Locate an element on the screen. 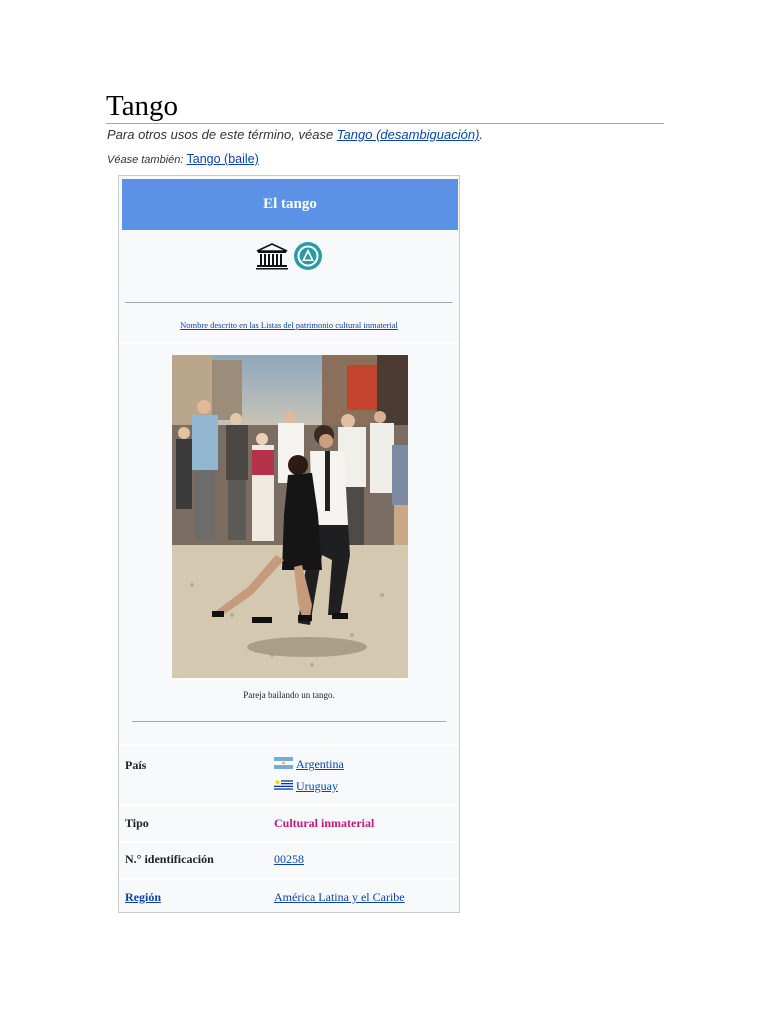 Image resolution: width=768 pixels, height=1024 pixels. pais-label: País is located at coordinates (136, 765).